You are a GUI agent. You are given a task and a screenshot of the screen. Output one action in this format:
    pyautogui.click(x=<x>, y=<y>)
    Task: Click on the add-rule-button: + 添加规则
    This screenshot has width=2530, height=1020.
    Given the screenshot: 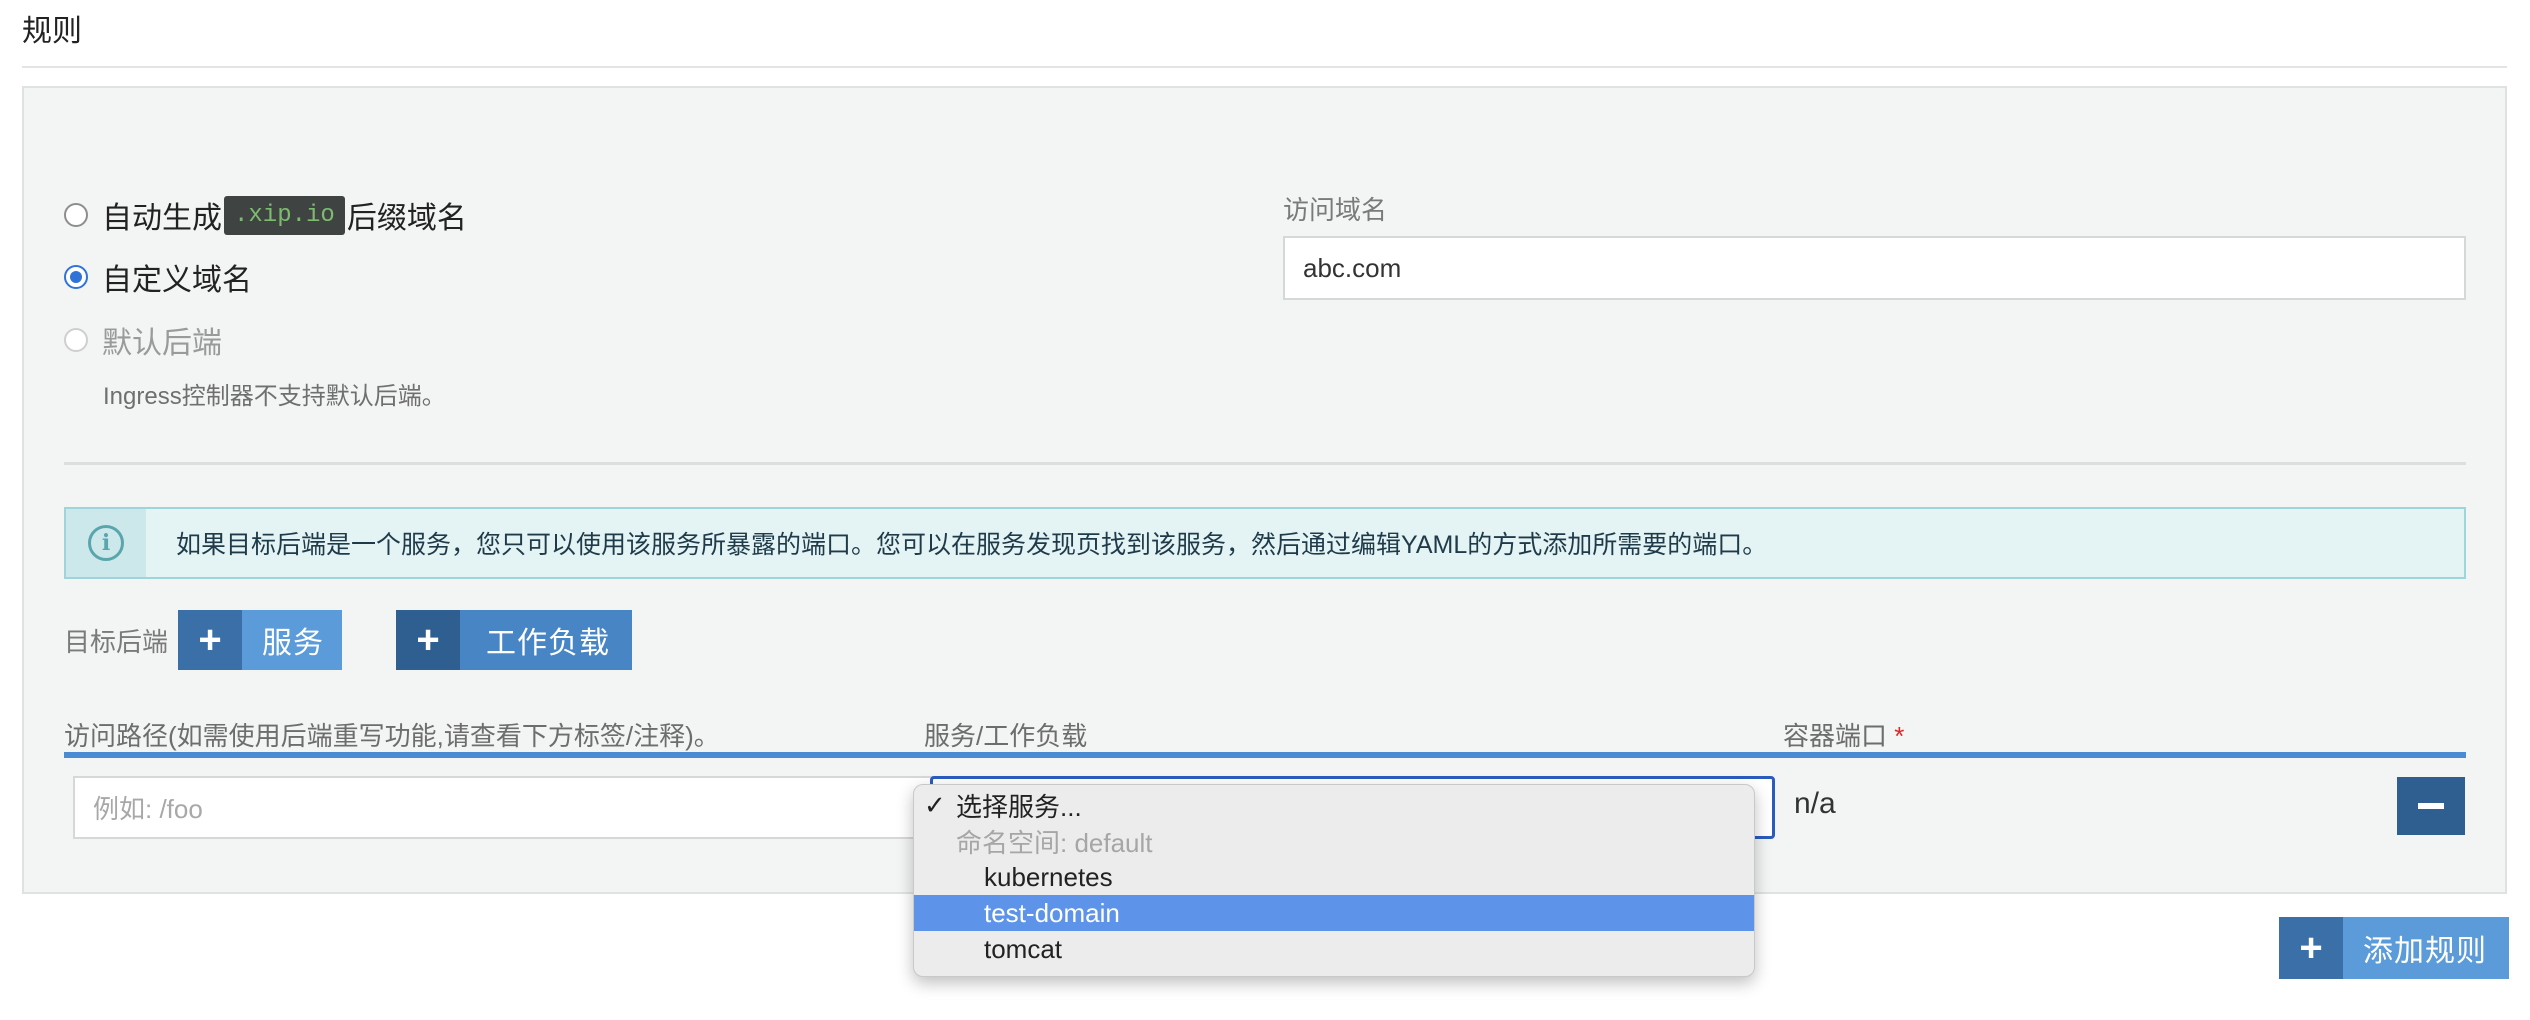 What is the action you would take?
    pyautogui.click(x=2394, y=948)
    